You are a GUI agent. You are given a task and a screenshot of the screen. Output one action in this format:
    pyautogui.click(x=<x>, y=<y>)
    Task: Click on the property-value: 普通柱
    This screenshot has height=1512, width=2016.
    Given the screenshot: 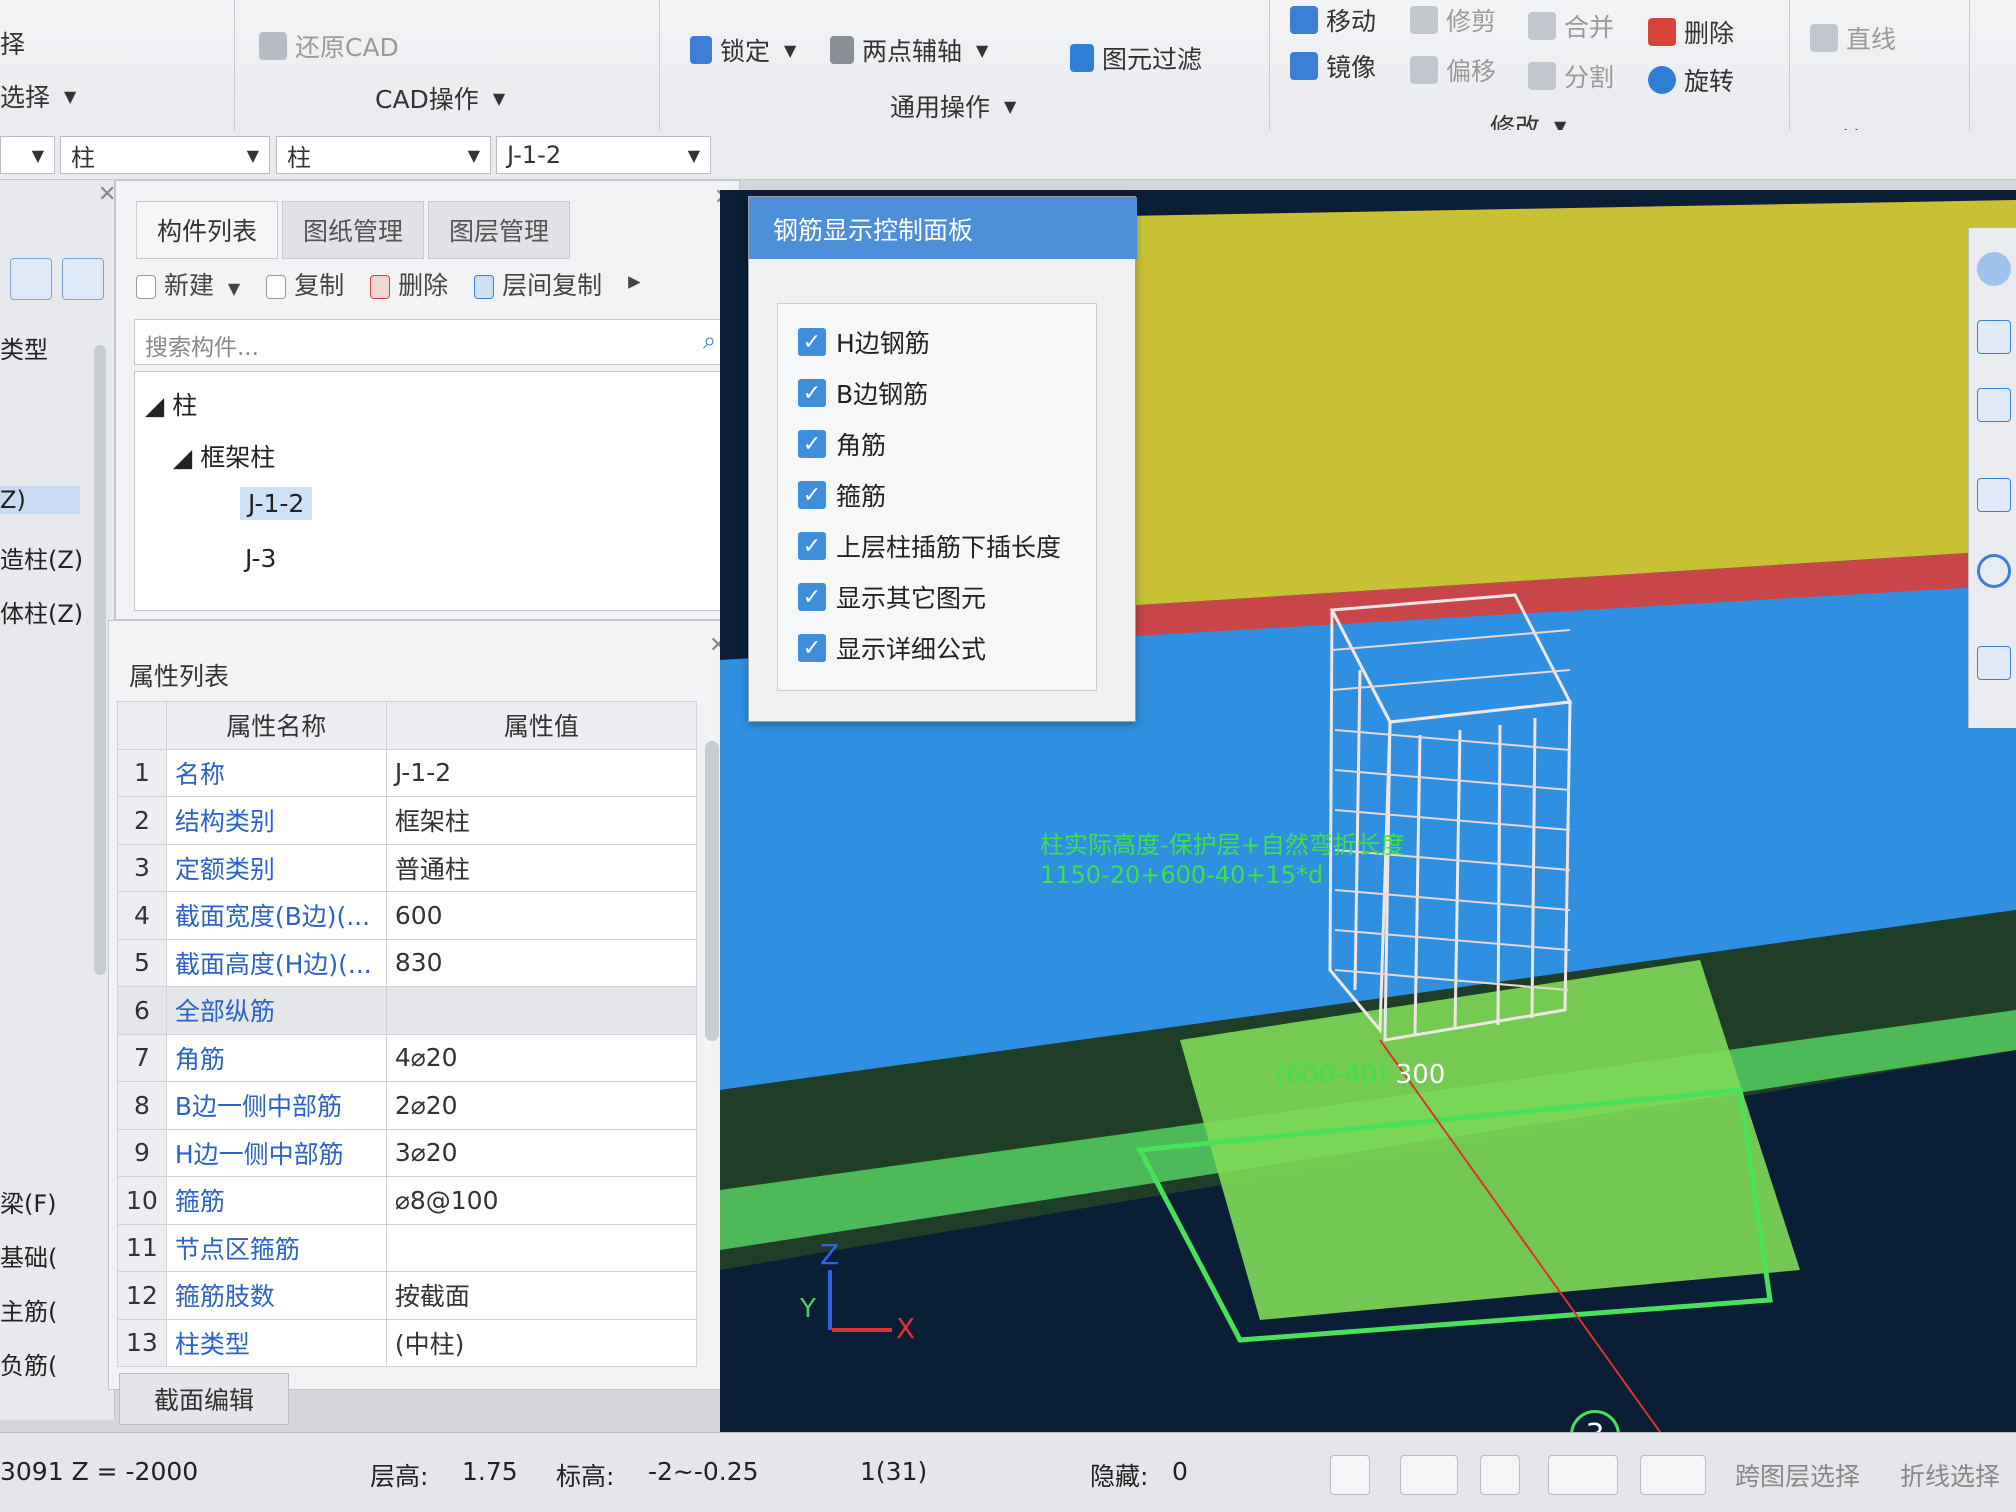 What is the action you would take?
    pyautogui.click(x=541, y=867)
    